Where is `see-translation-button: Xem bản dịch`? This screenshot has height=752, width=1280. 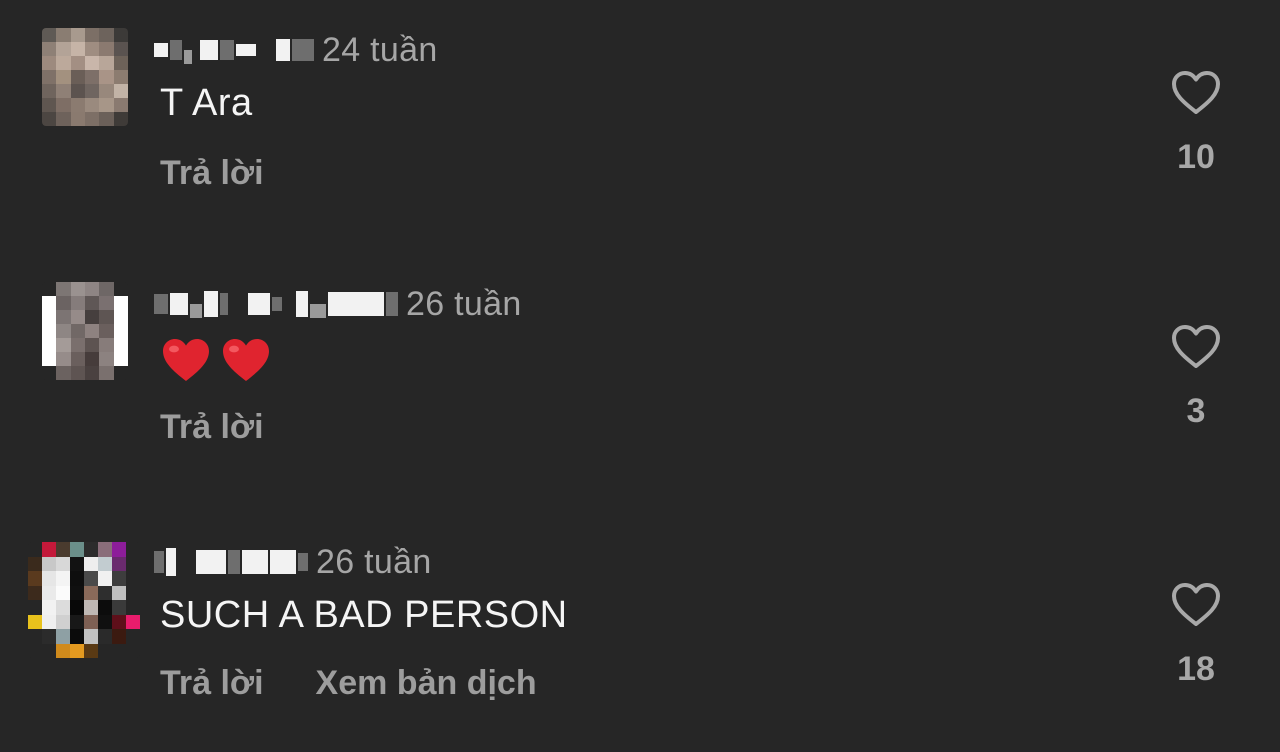
see-translation-button: Xem bản dịch is located at coordinates (426, 683).